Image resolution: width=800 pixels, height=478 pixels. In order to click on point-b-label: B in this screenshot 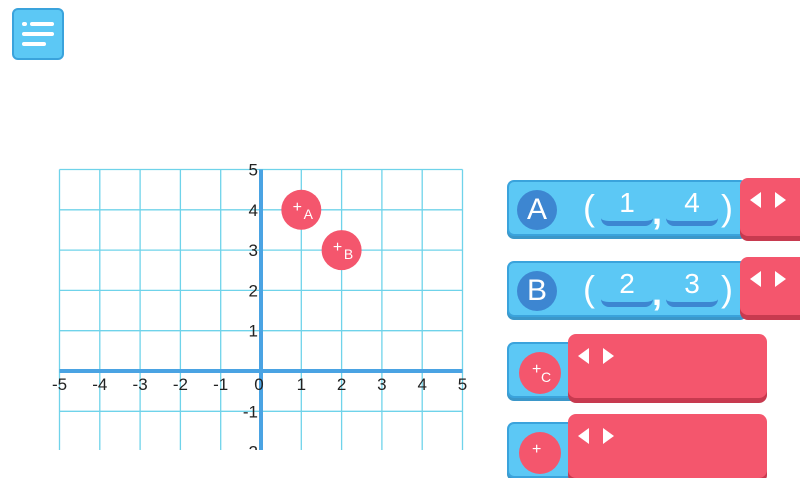, I will do `click(348, 254)`.